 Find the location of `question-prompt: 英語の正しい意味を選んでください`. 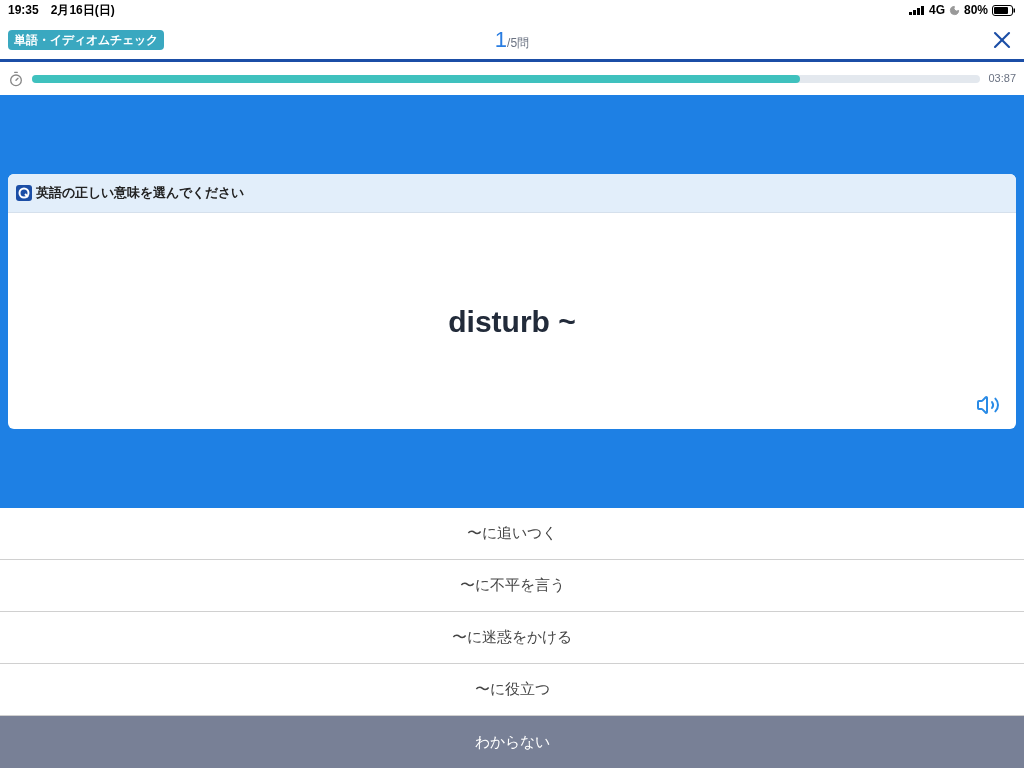

question-prompt: 英語の正しい意味を選んでください is located at coordinates (140, 193).